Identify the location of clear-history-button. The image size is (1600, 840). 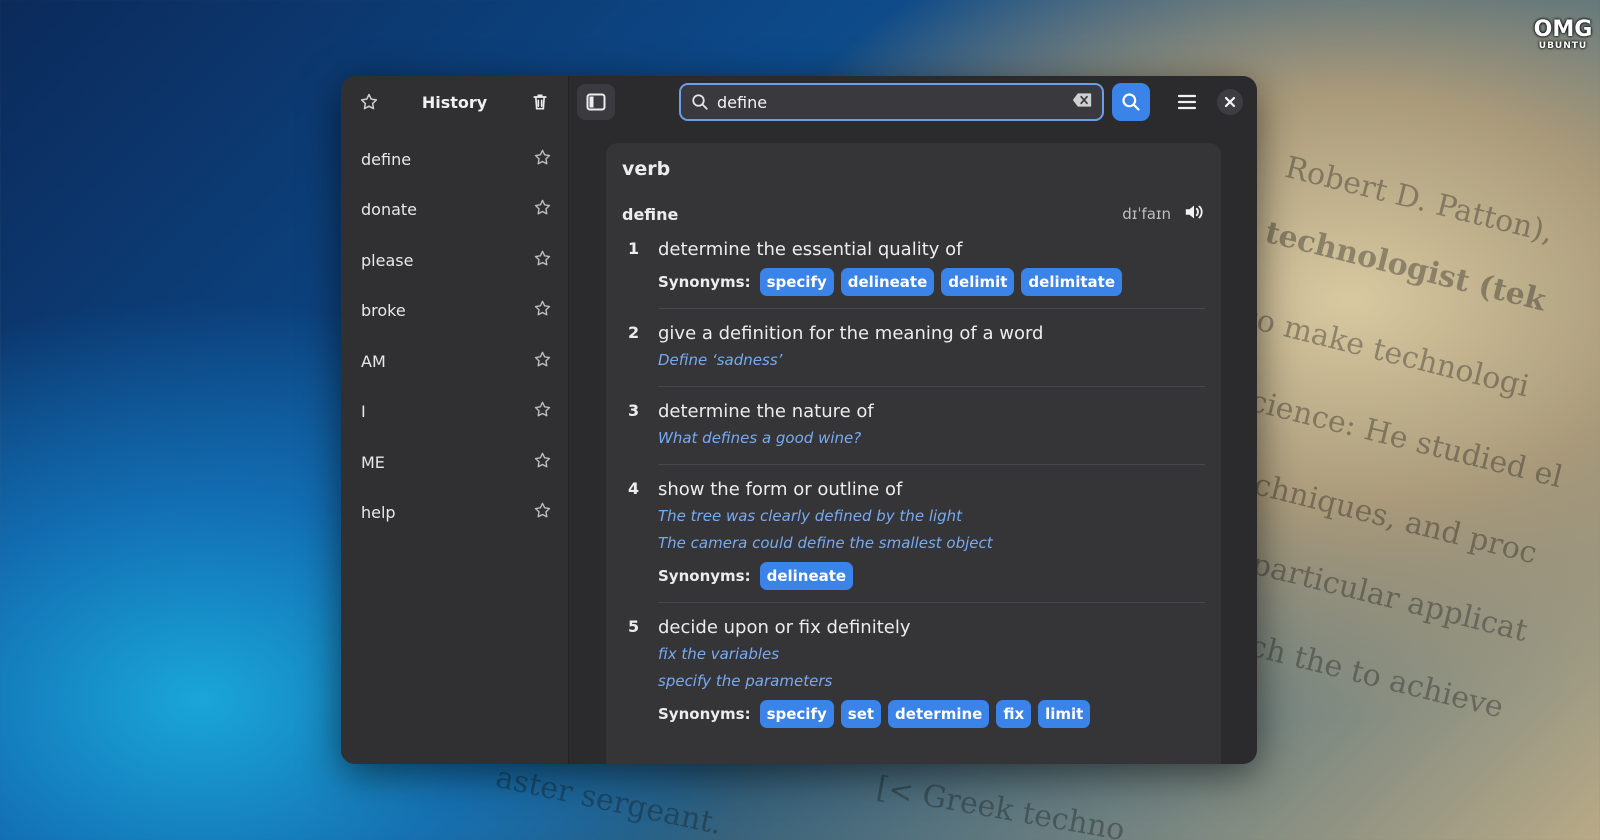
(540, 102).